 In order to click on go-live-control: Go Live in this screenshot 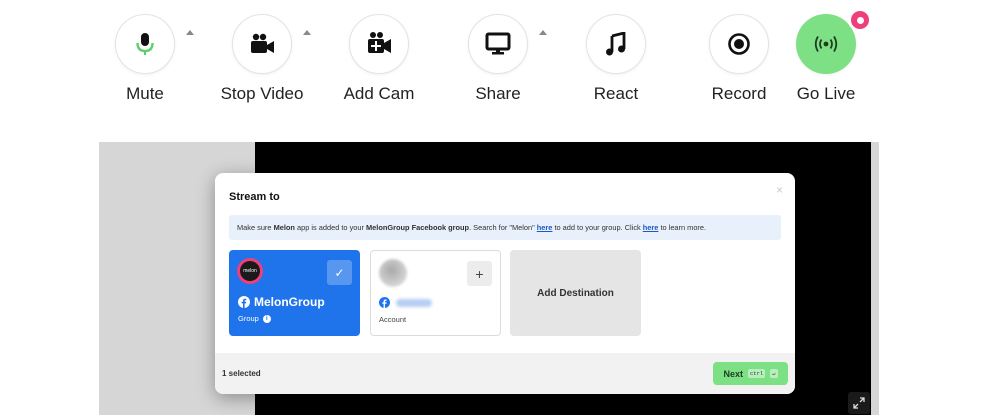, I will do `click(826, 58)`.